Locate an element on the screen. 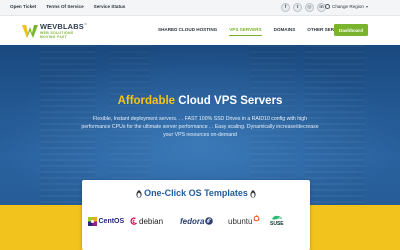 Image resolution: width=400 pixels, height=250 pixels. ubuntu-logo: ubuntu is located at coordinates (244, 221).